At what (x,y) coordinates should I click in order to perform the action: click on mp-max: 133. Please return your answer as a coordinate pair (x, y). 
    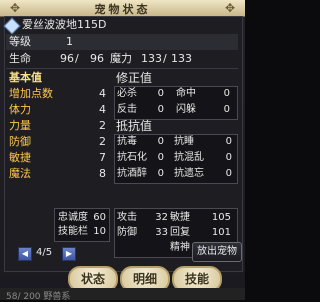
    Looking at the image, I should click on (181, 58).